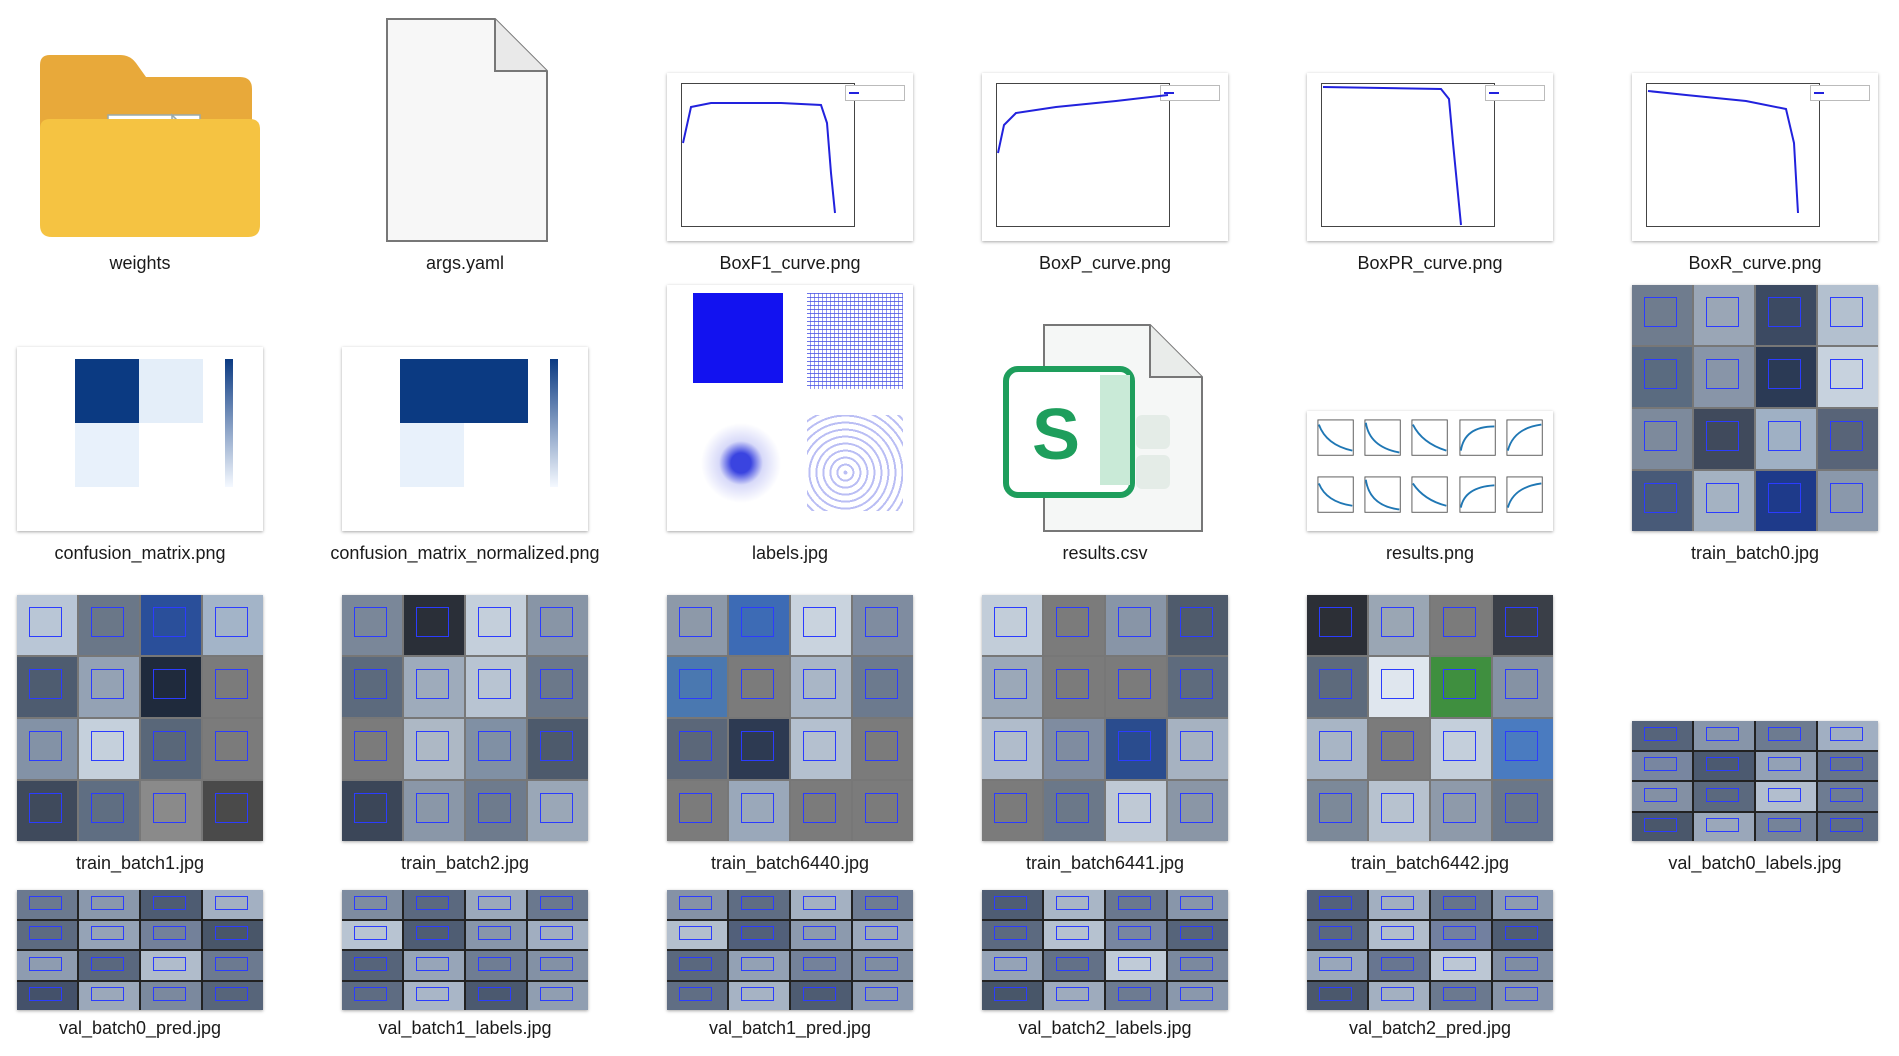 The width and height of the screenshot is (1899, 1056). I want to click on file-name: val_batch1_labels.jpg, so click(465, 1028).